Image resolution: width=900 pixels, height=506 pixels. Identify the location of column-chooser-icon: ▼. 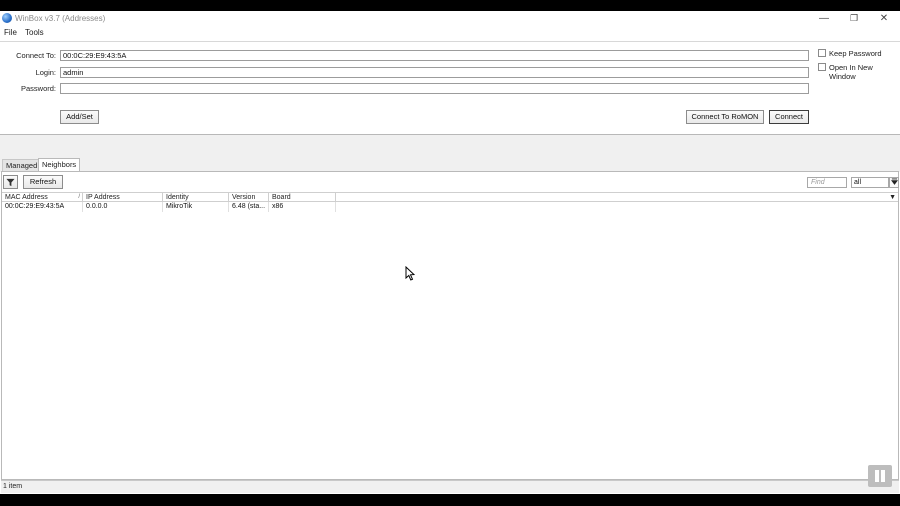
(892, 197).